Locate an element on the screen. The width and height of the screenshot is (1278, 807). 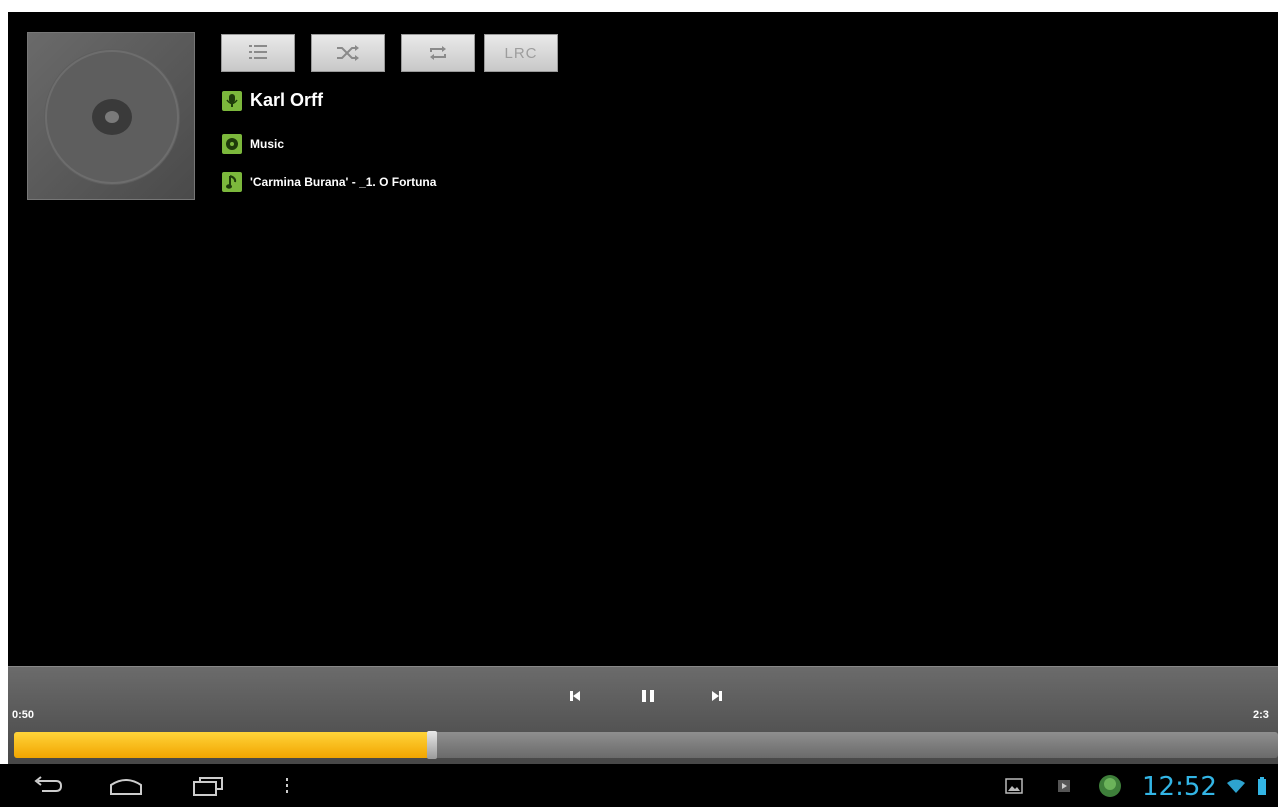
wifi-icon is located at coordinates (1236, 786).